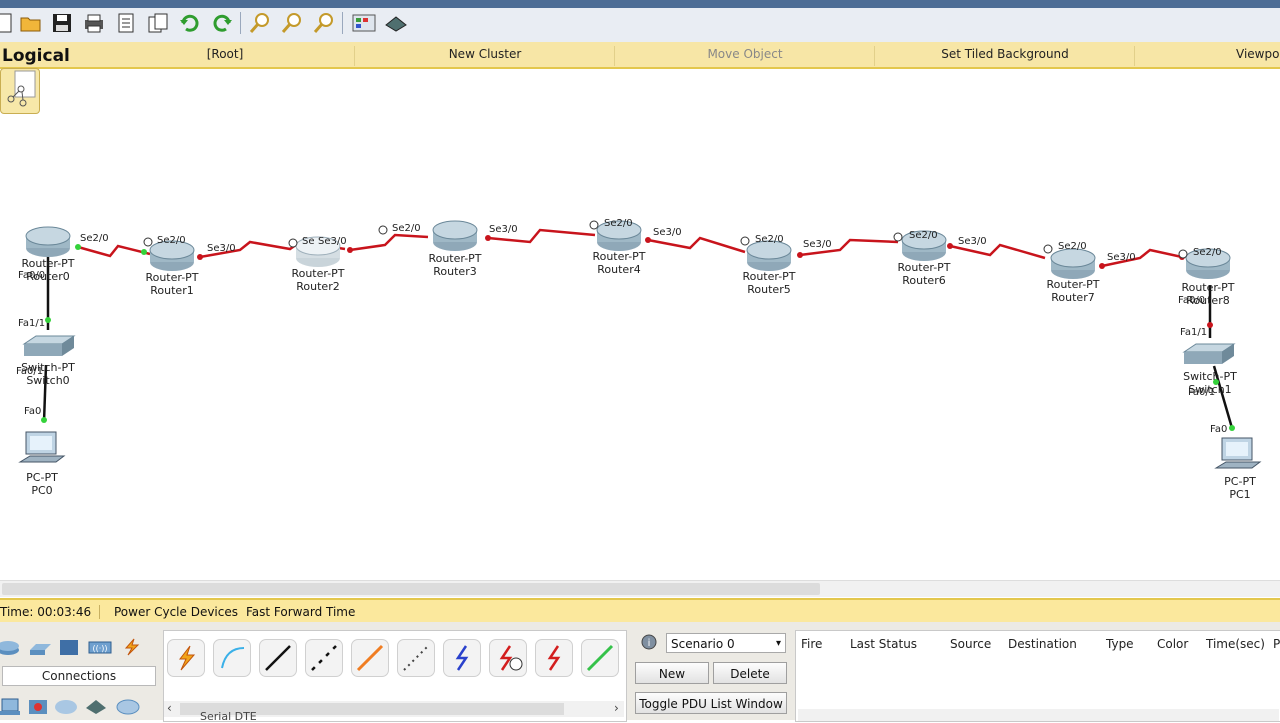  What do you see at coordinates (640, 450) in the screenshot?
I see `pc-icons` at bounding box center [640, 450].